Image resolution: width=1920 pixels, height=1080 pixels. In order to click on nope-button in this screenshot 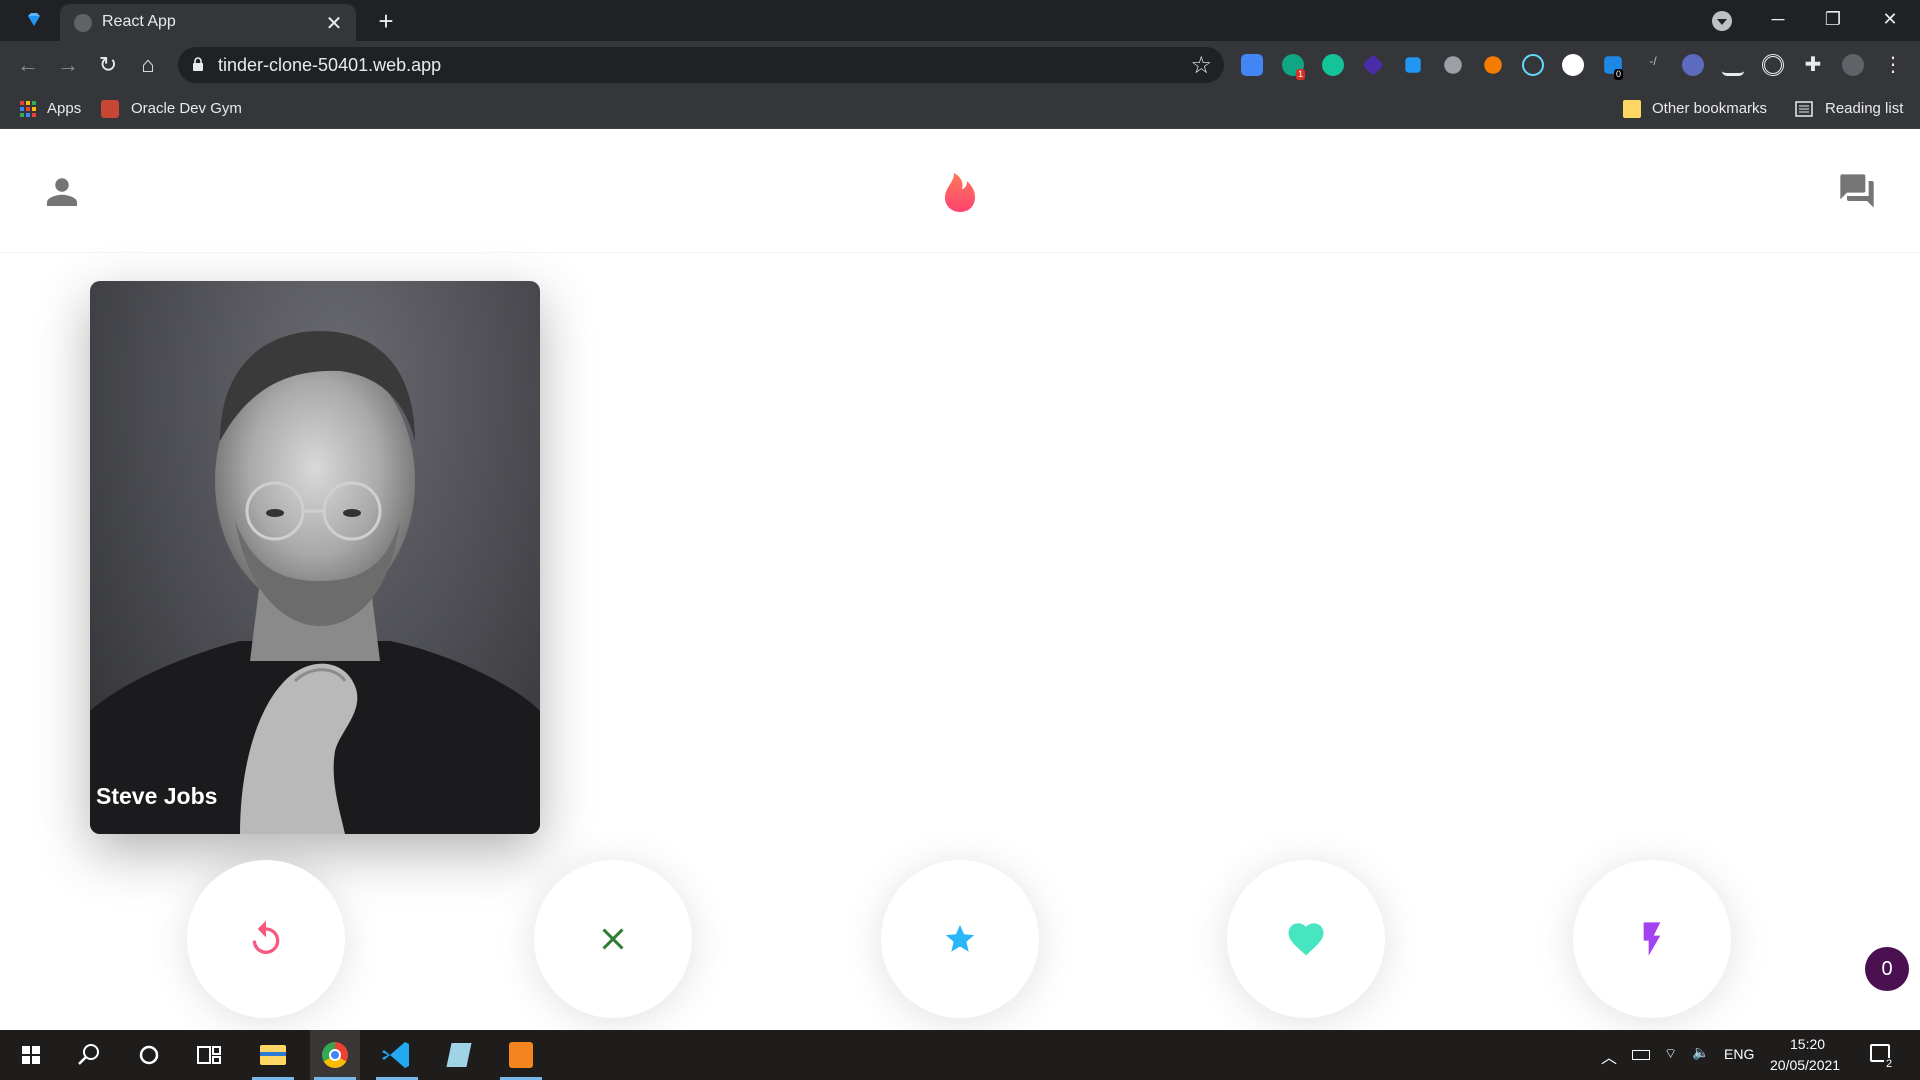, I will do `click(613, 939)`.